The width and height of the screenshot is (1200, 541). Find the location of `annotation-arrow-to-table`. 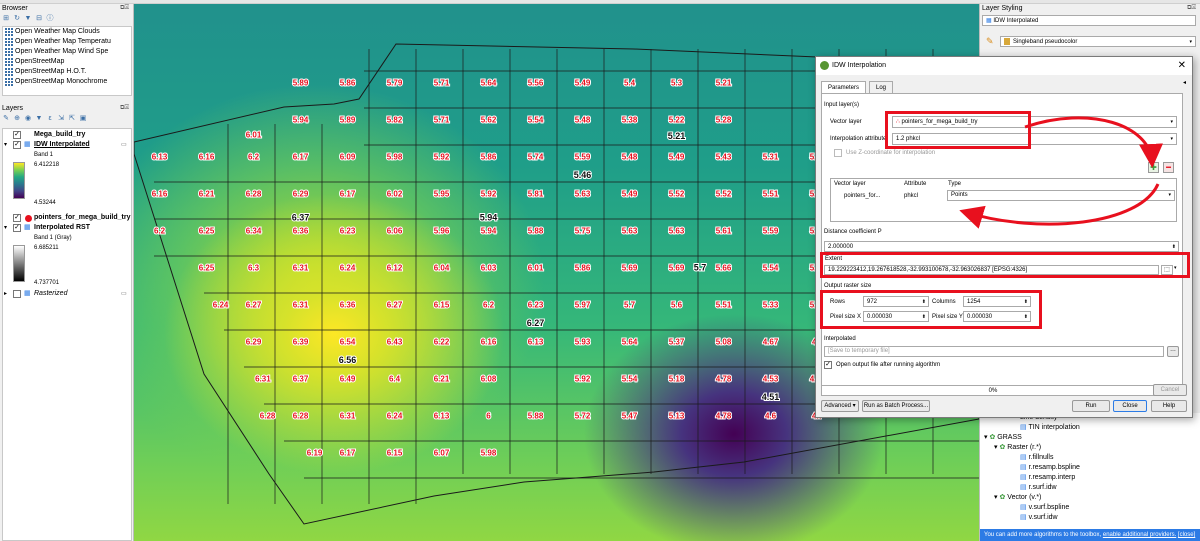

annotation-arrow-to-table is located at coordinates (1059, 206).